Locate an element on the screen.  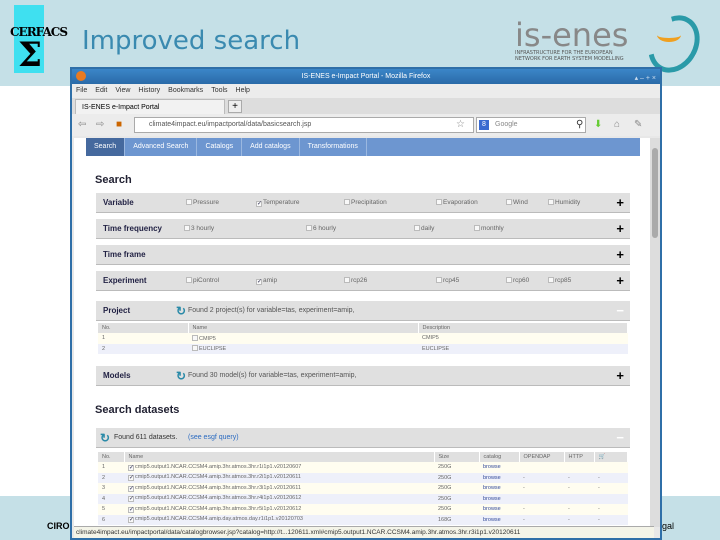
scrollbar is located at coordinates (655, 332).